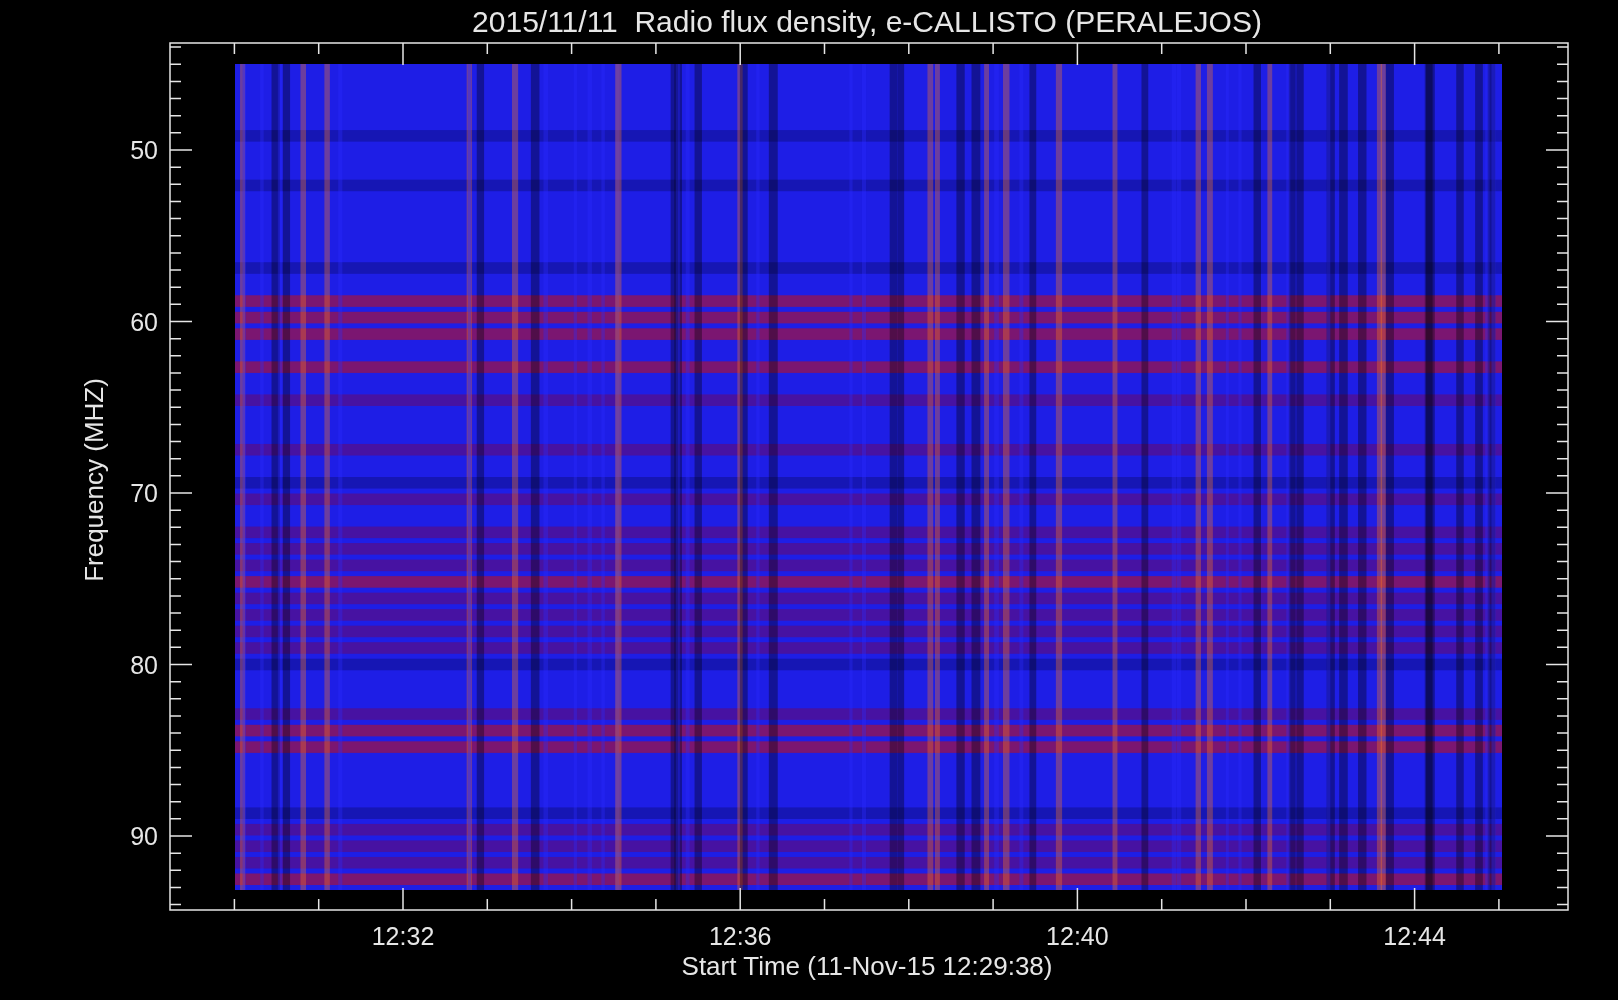 The height and width of the screenshot is (1000, 1618). Describe the element at coordinates (867, 21) in the screenshot. I see `plot-title: 2015/11/11 Radio flux density, e-CALLISTO (PERALEJOS)` at that location.